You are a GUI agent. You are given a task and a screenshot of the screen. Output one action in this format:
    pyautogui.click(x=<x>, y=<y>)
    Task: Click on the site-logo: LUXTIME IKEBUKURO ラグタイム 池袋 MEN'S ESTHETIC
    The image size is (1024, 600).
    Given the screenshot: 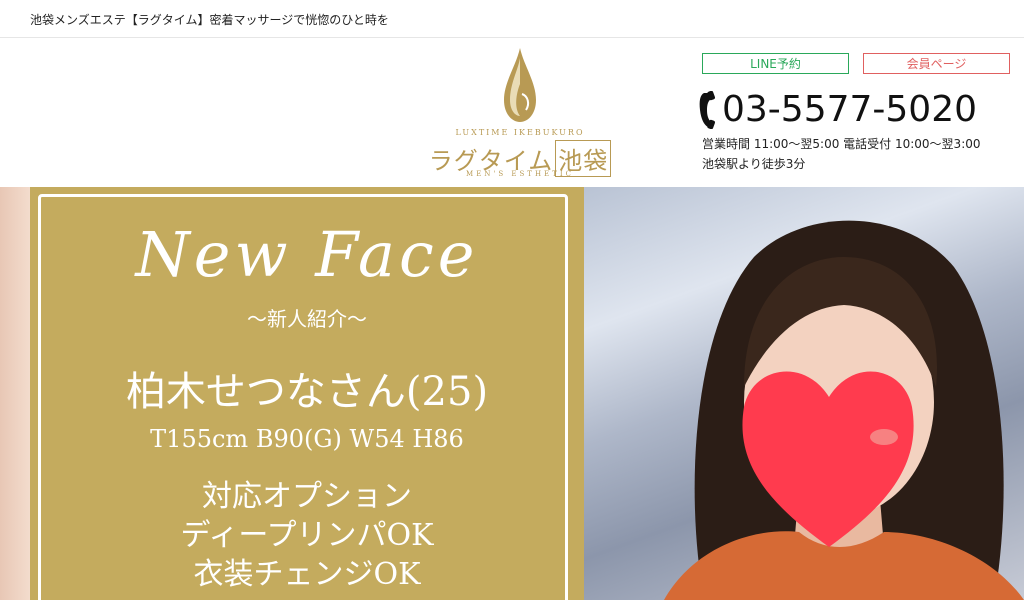 What is the action you would take?
    pyautogui.click(x=520, y=114)
    